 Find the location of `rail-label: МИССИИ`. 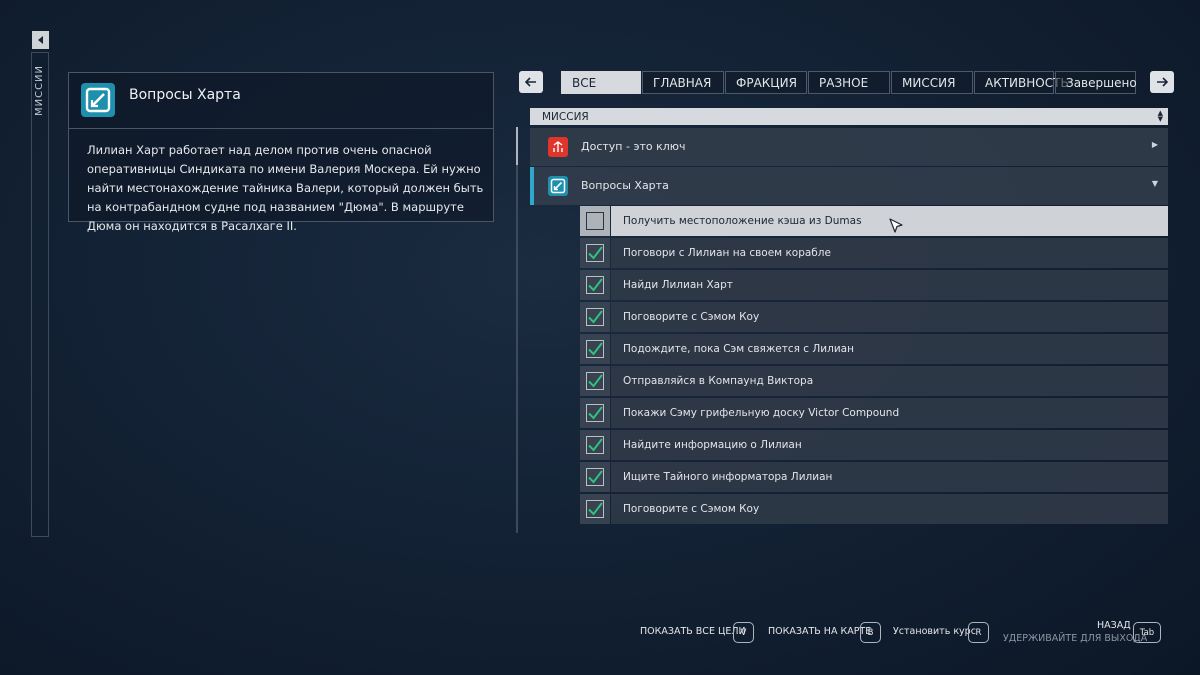

rail-label: МИССИИ is located at coordinates (40, 90).